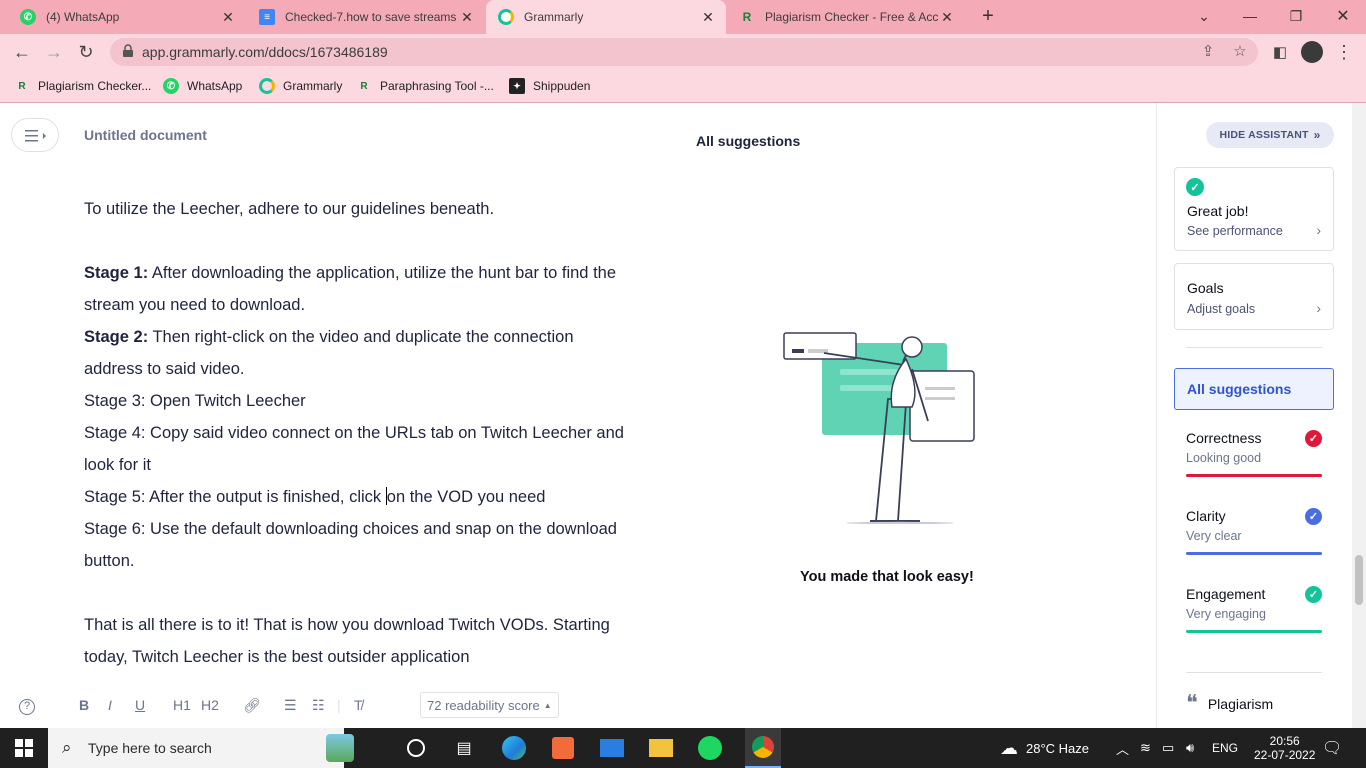 Image resolution: width=1366 pixels, height=768 pixels. Describe the element at coordinates (514, 748) in the screenshot. I see `edge-icon` at that location.